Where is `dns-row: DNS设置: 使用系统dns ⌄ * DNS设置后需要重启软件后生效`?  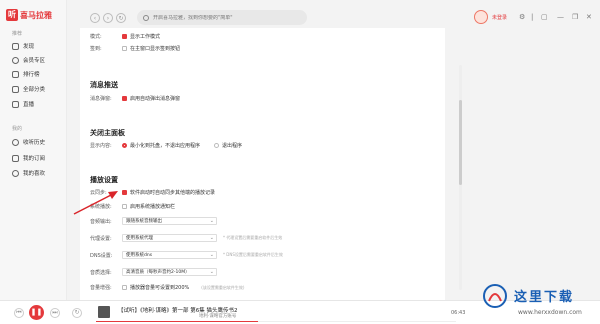 dns-row: DNS设置: 使用系统dns ⌄ * DNS设置后需要重启软件后生效 is located at coordinates (186, 255).